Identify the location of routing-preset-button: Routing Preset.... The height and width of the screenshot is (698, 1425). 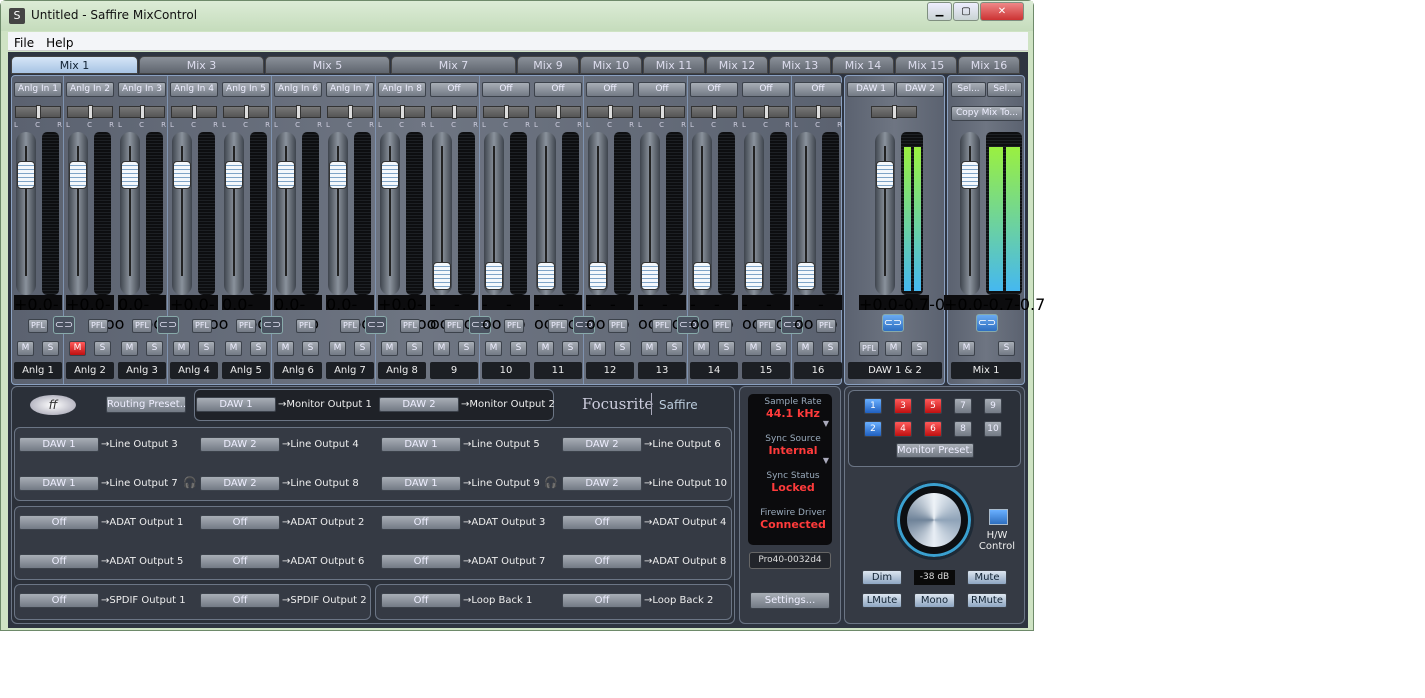
(146, 404).